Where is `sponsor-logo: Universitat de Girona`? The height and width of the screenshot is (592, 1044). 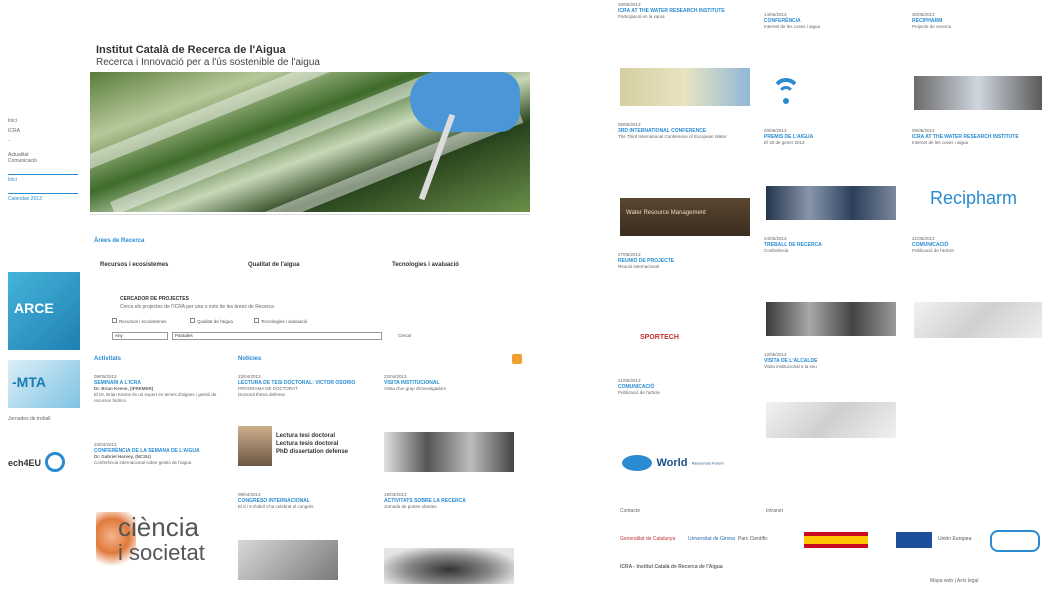
sponsor-logo: Universitat de Girona is located at coordinates (711, 539).